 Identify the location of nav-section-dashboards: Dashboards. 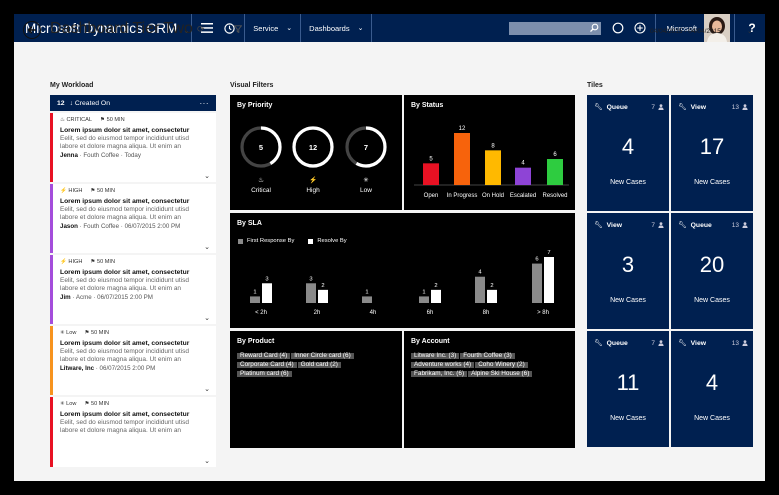
(329, 28).